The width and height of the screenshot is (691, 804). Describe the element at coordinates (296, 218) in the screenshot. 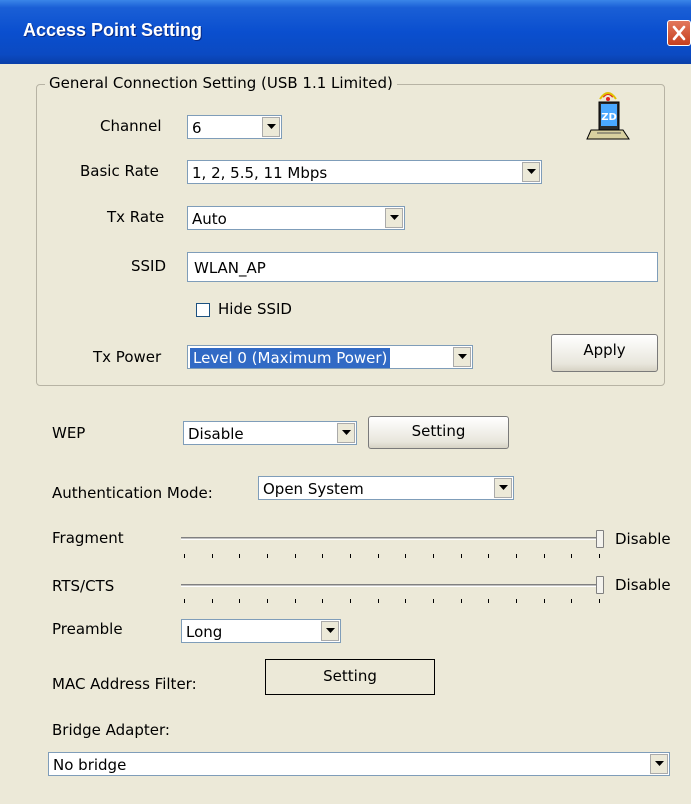

I see `tx-rate-select: Auto` at that location.